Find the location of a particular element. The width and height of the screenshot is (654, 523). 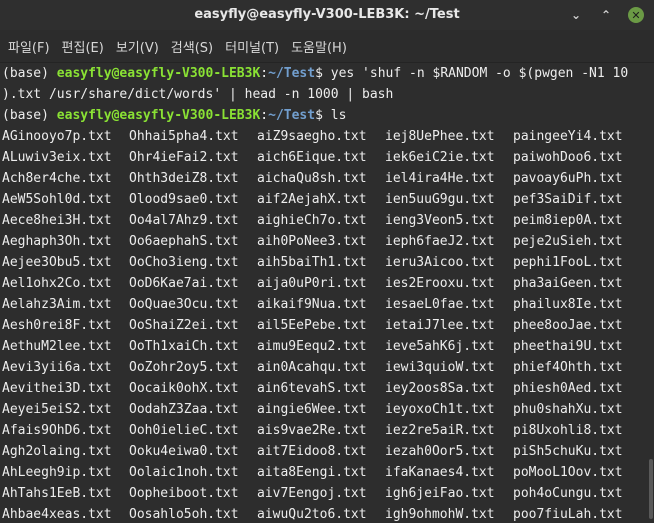

file-name: Aejee3Obu5.txt is located at coordinates (57, 262).